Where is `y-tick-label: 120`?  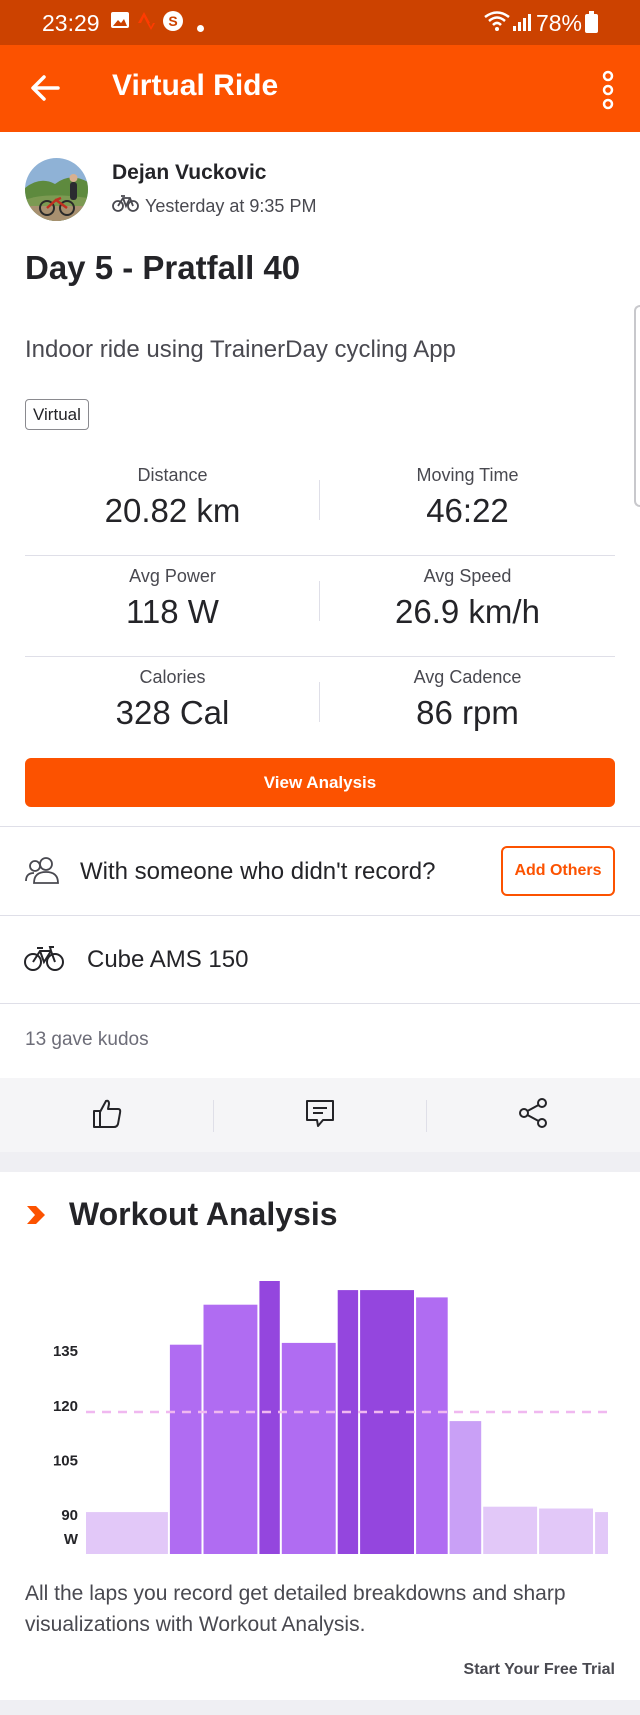
y-tick-label: 120 is located at coordinates (65, 1406).